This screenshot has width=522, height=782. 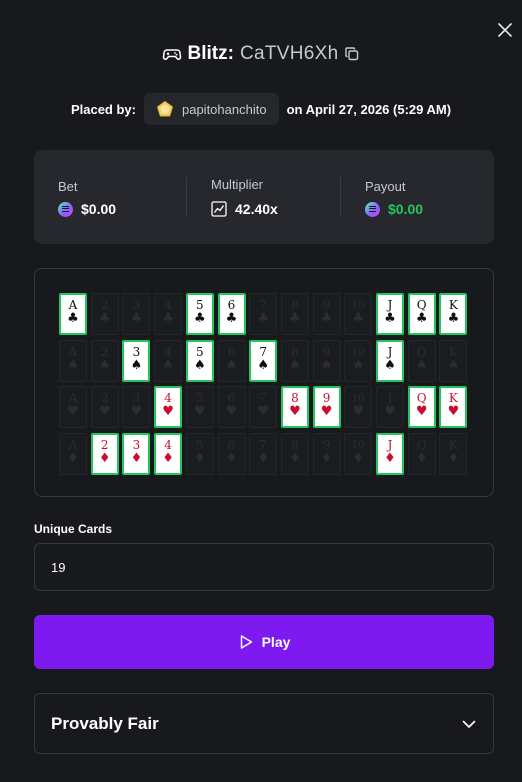 What do you see at coordinates (73, 351) in the screenshot?
I see `card-rank: A` at bounding box center [73, 351].